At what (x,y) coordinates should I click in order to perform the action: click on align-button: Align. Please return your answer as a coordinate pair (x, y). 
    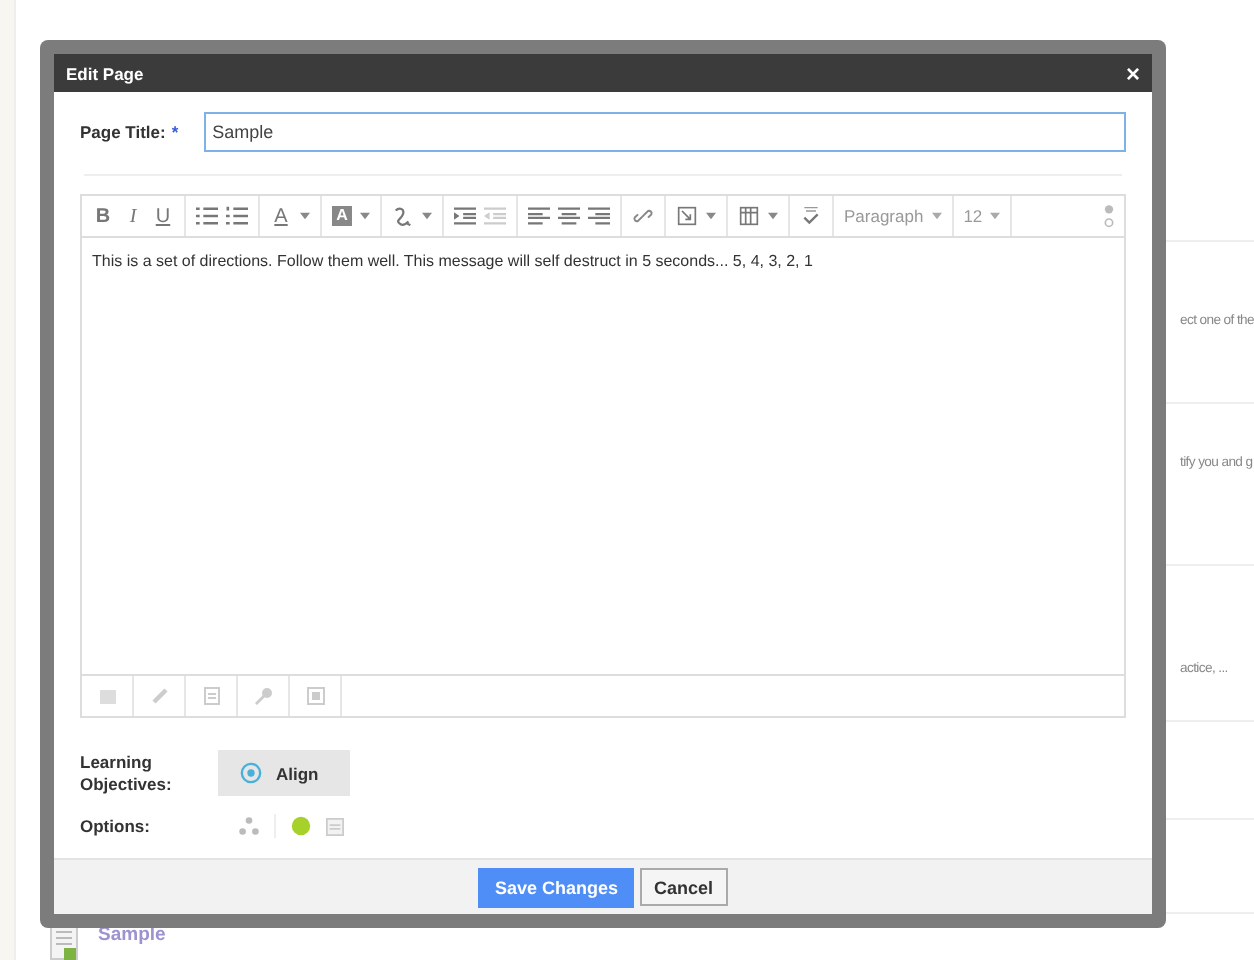
    Looking at the image, I should click on (284, 773).